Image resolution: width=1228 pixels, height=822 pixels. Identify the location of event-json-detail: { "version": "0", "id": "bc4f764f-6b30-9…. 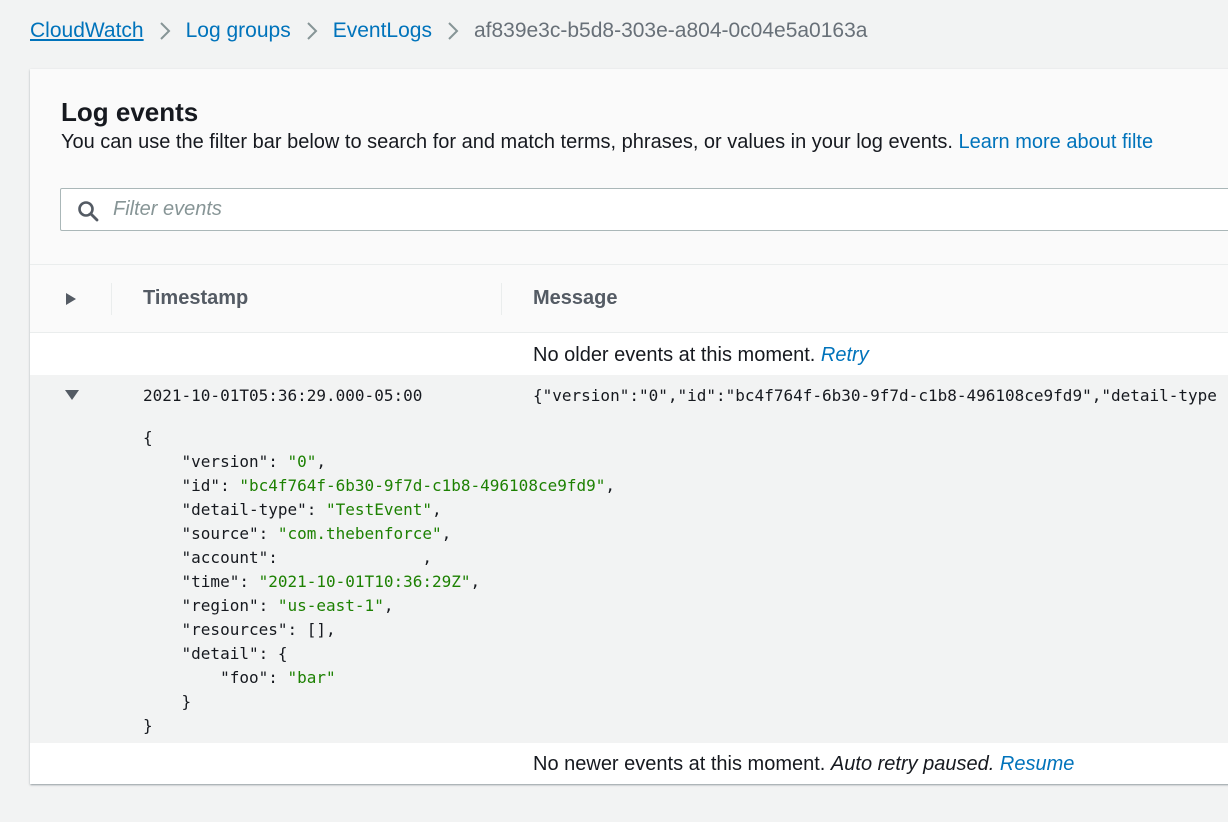
(379, 581).